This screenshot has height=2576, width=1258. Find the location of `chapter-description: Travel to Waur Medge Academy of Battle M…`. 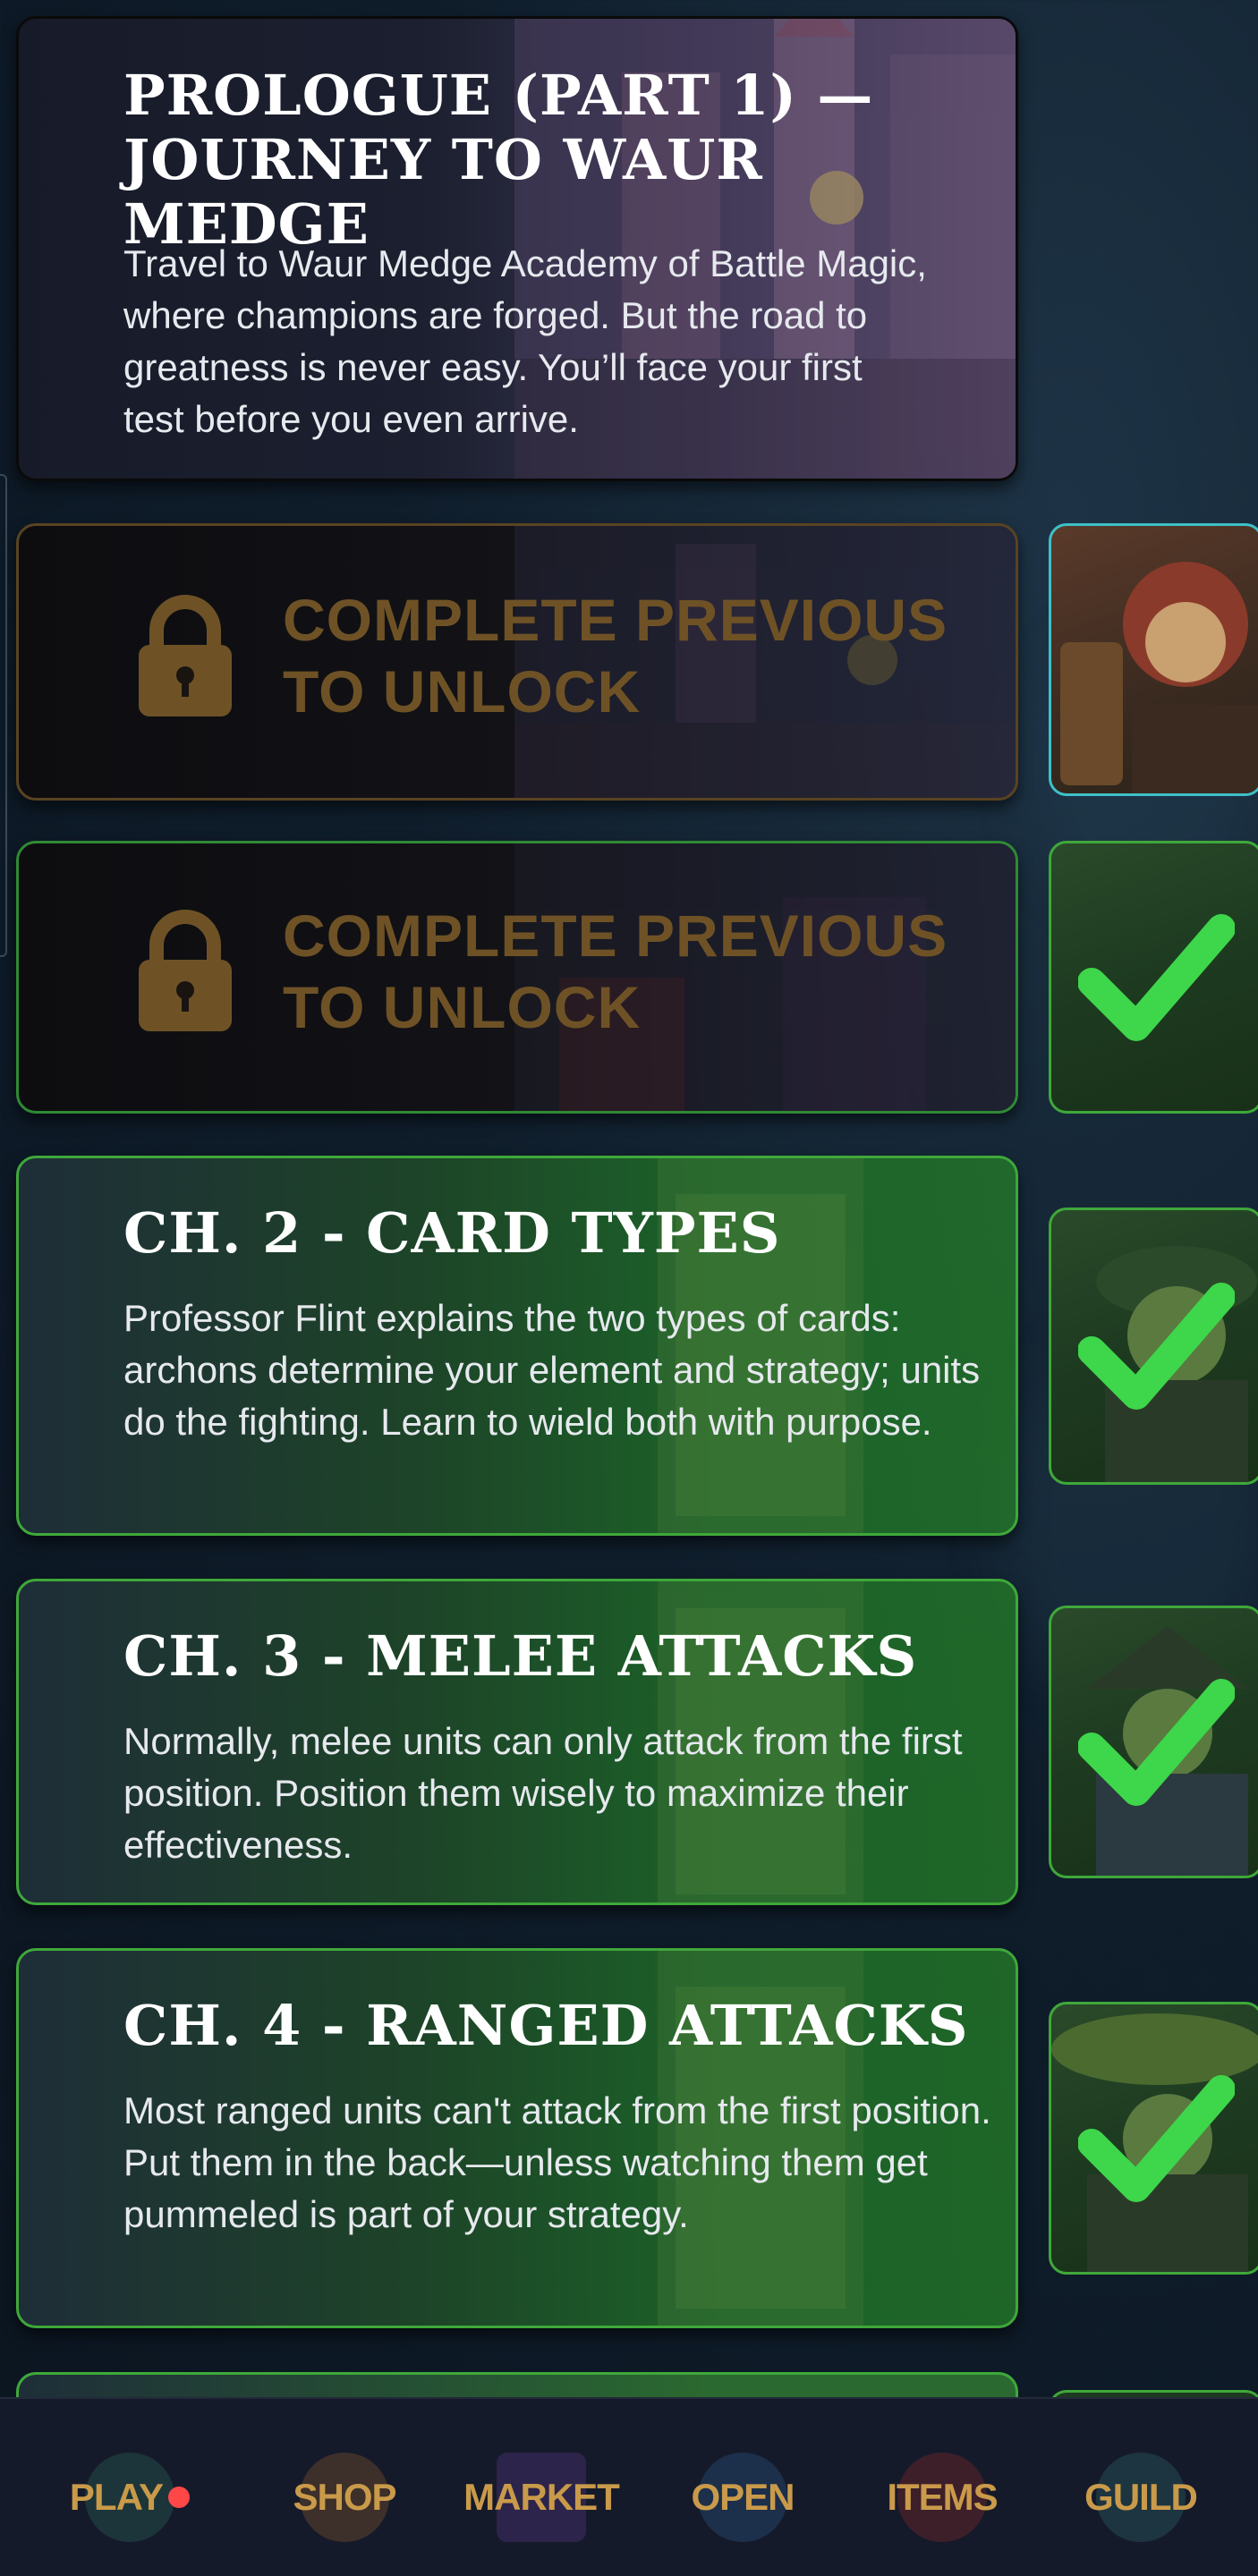

chapter-description: Travel to Waur Medge Academy of Battle M… is located at coordinates (525, 341).